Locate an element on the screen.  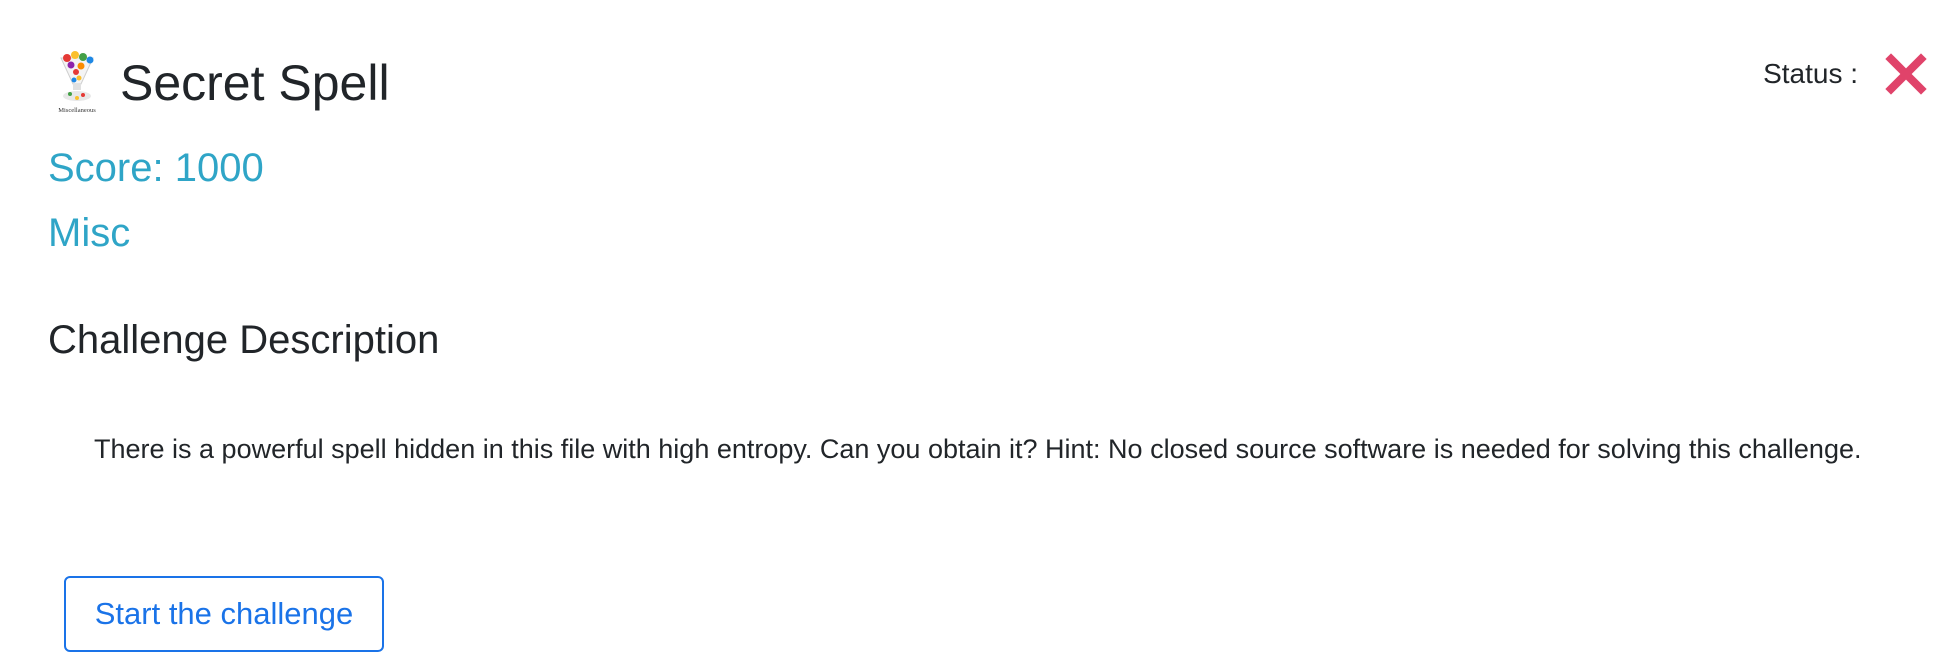
miscellaneous-icon is located at coordinates (77, 76).